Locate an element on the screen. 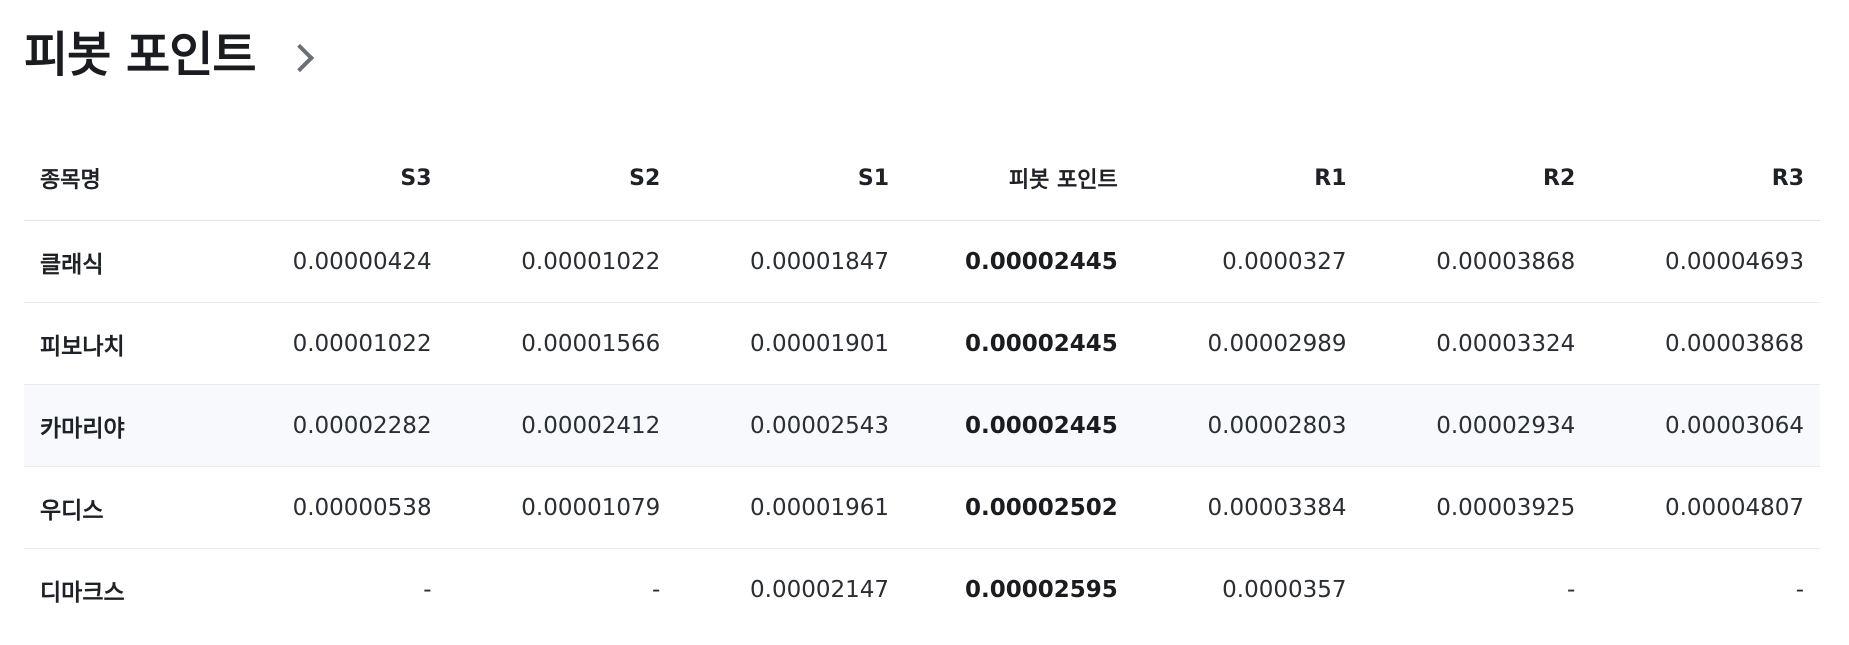  cell-s1: 0.00001961 is located at coordinates (791, 507).